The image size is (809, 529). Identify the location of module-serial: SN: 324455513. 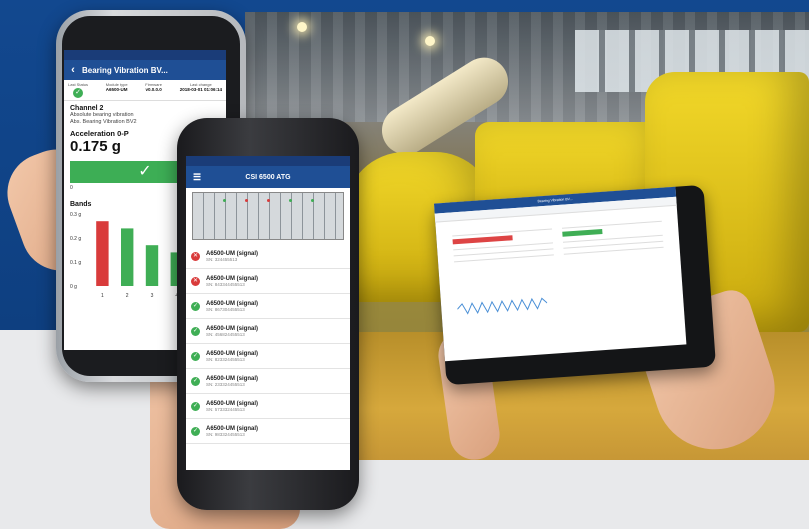
(222, 259).